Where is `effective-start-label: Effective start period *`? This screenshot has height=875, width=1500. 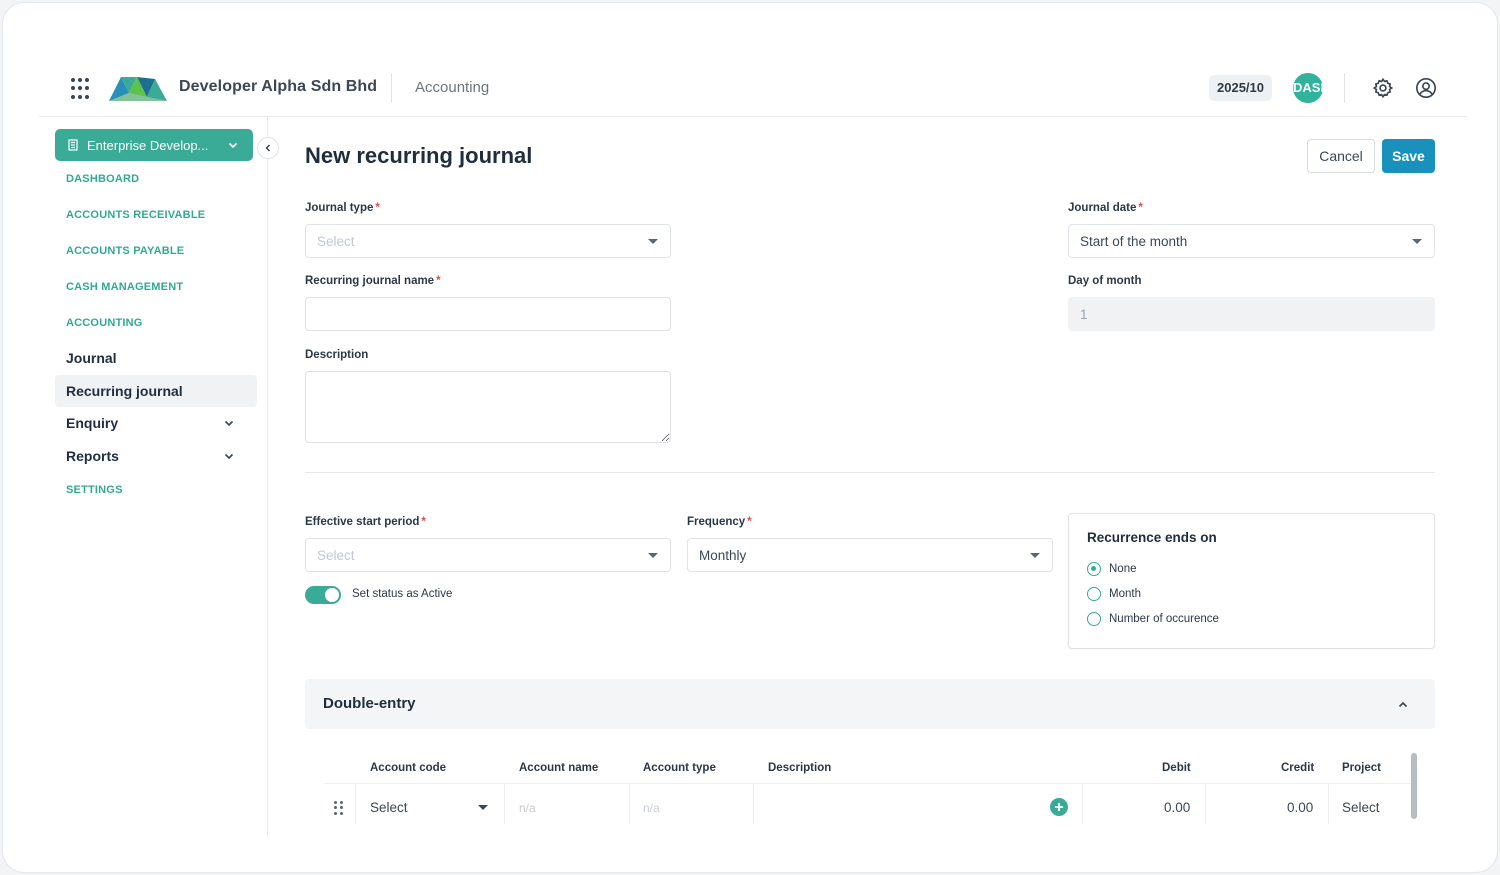
effective-start-label: Effective start period * is located at coordinates (365, 522).